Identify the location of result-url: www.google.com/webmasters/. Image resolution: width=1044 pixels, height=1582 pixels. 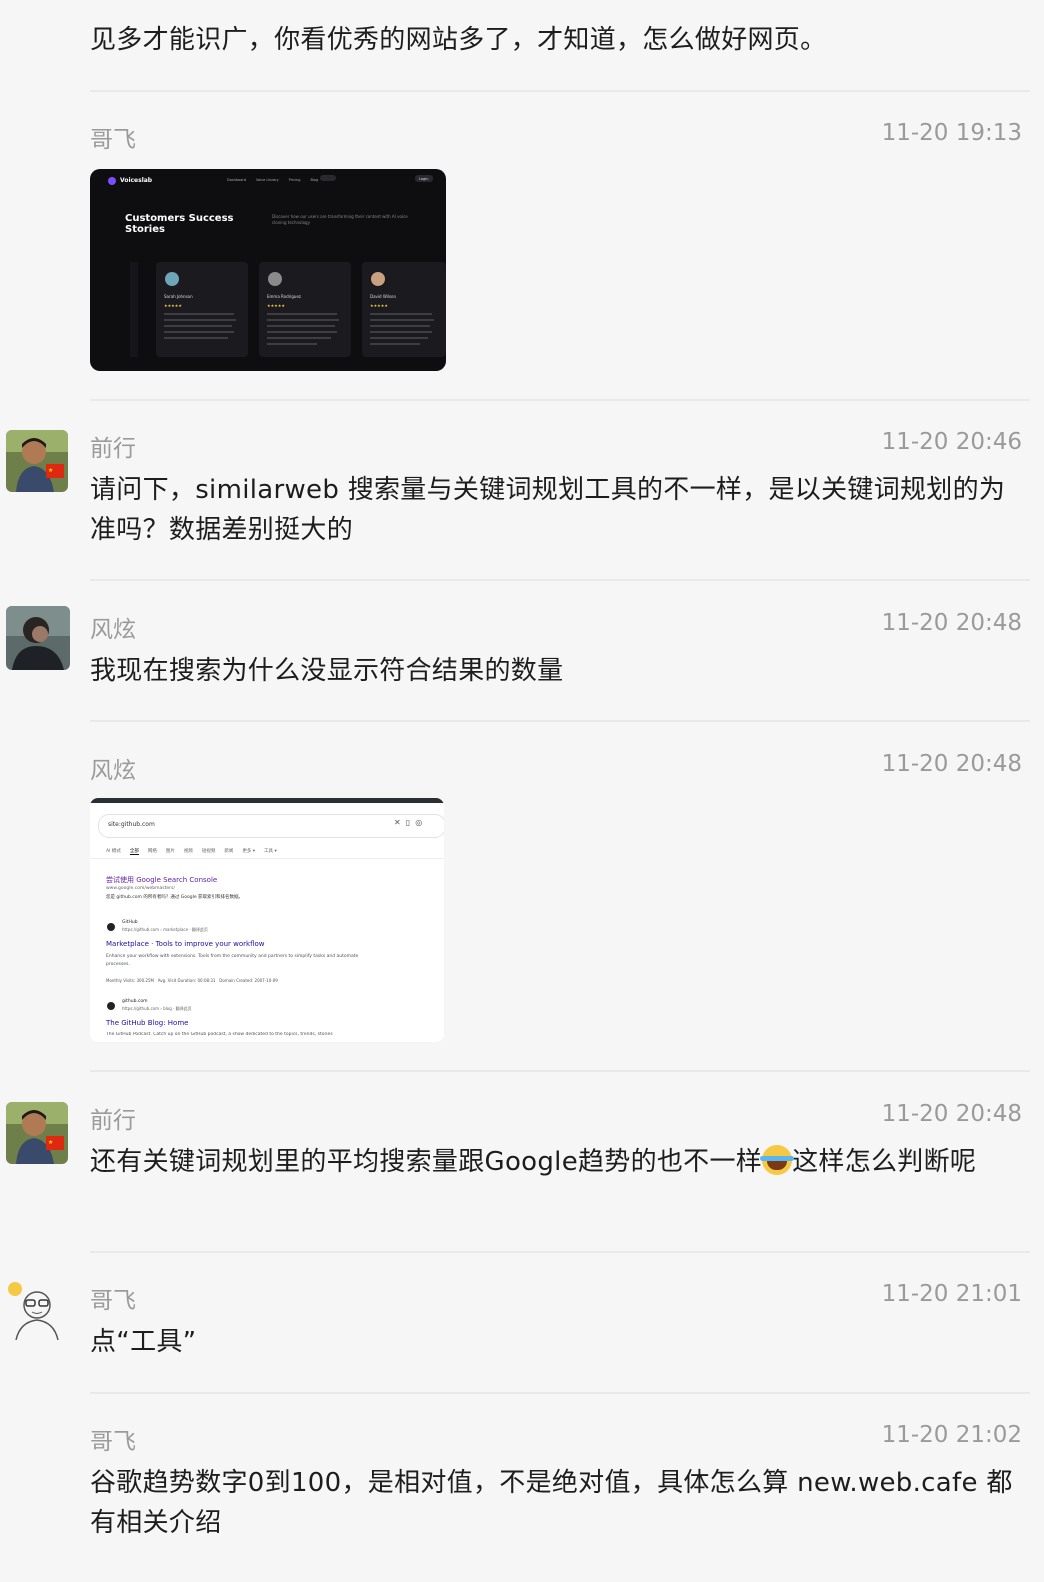
(140, 888).